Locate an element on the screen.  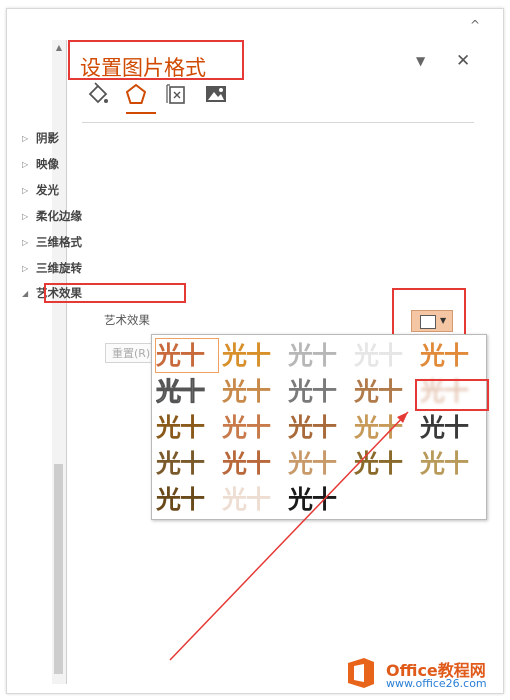
section-label: 柔化边缘 is located at coordinates (59, 216).